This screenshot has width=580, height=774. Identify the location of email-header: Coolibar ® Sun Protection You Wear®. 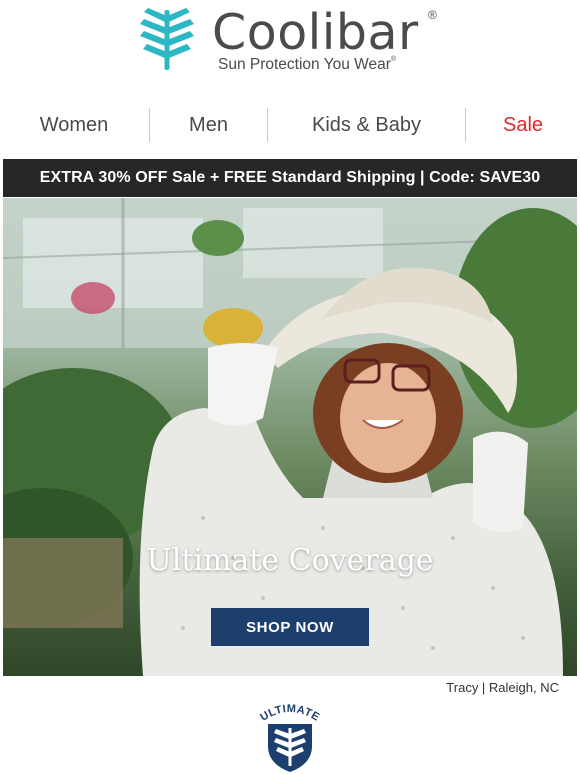
(290, 47).